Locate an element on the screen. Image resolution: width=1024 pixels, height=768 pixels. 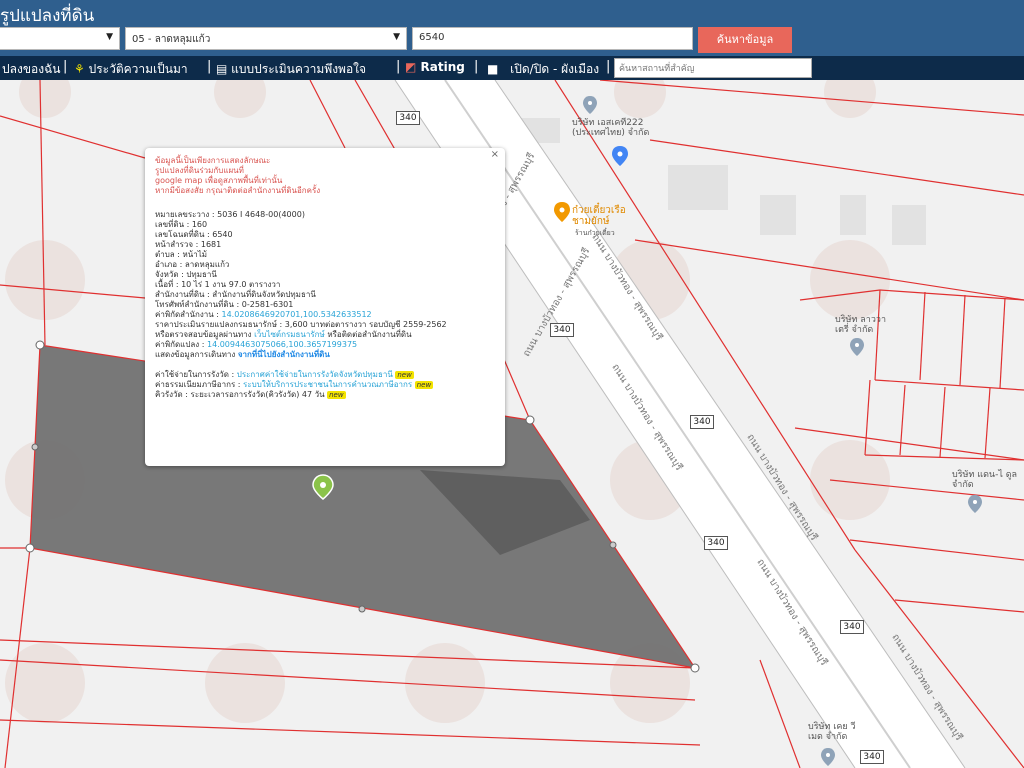
district-select: 05 - ลาดหลุมแก้ว ▼ is located at coordinates (266, 38).